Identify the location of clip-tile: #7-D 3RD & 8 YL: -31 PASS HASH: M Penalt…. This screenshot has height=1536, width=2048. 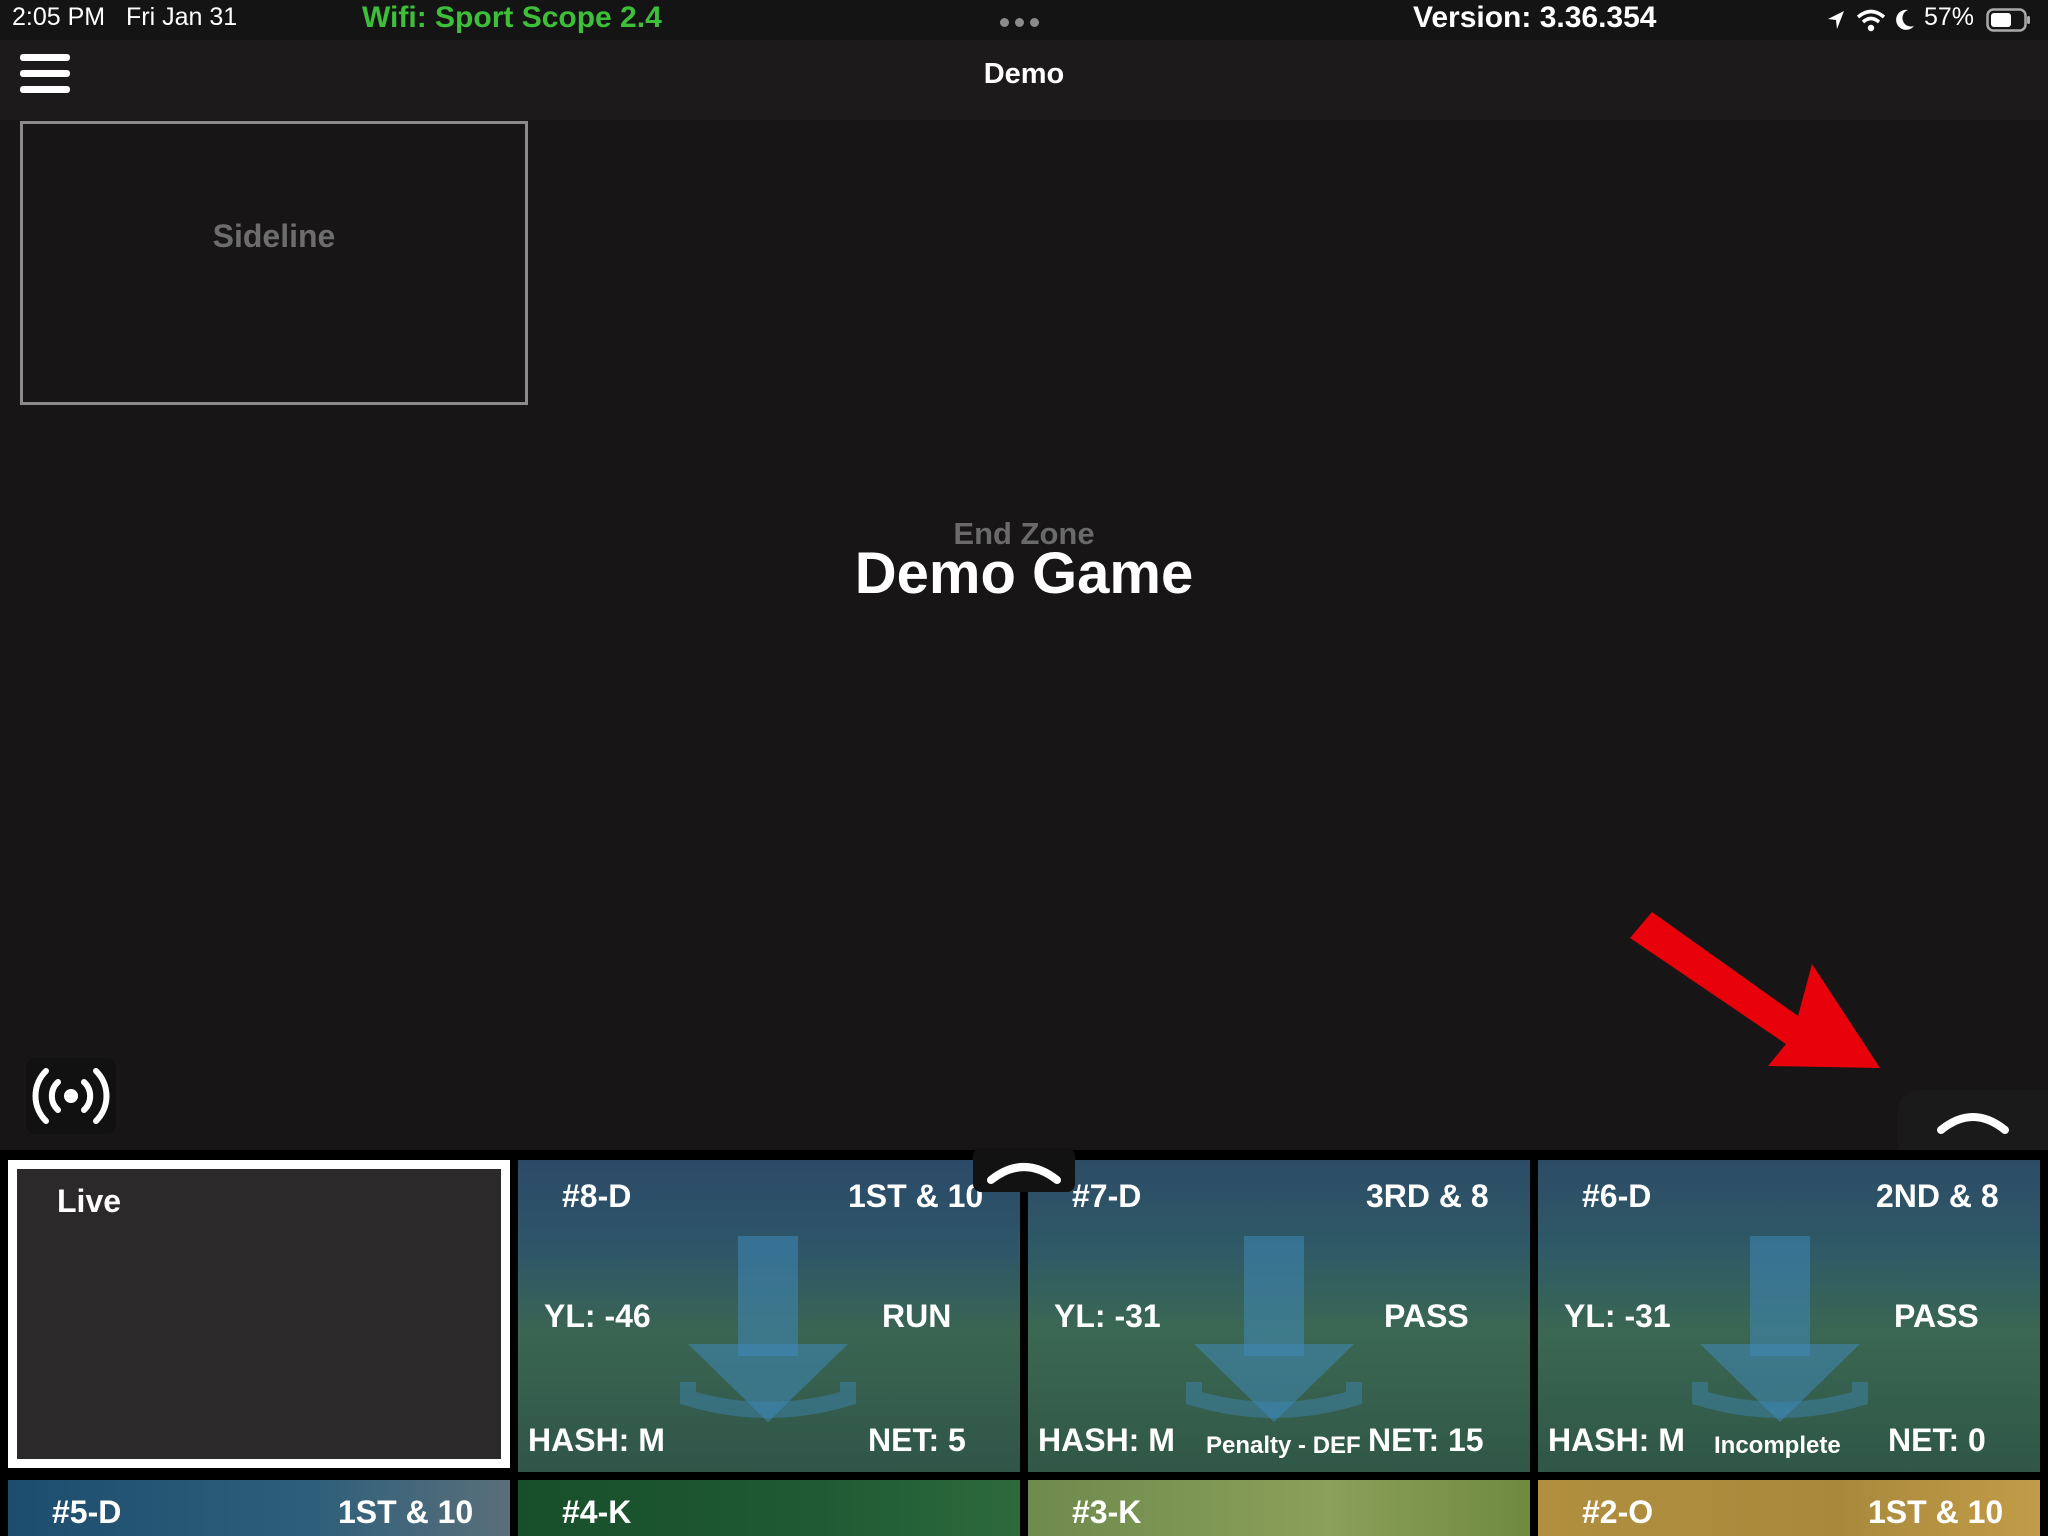
(1279, 1316).